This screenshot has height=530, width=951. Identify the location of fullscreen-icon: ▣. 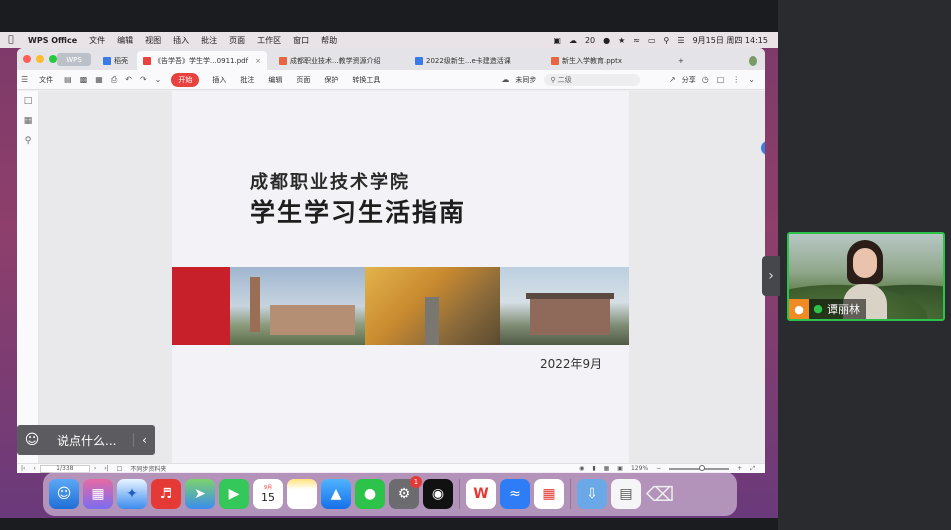
(620, 468).